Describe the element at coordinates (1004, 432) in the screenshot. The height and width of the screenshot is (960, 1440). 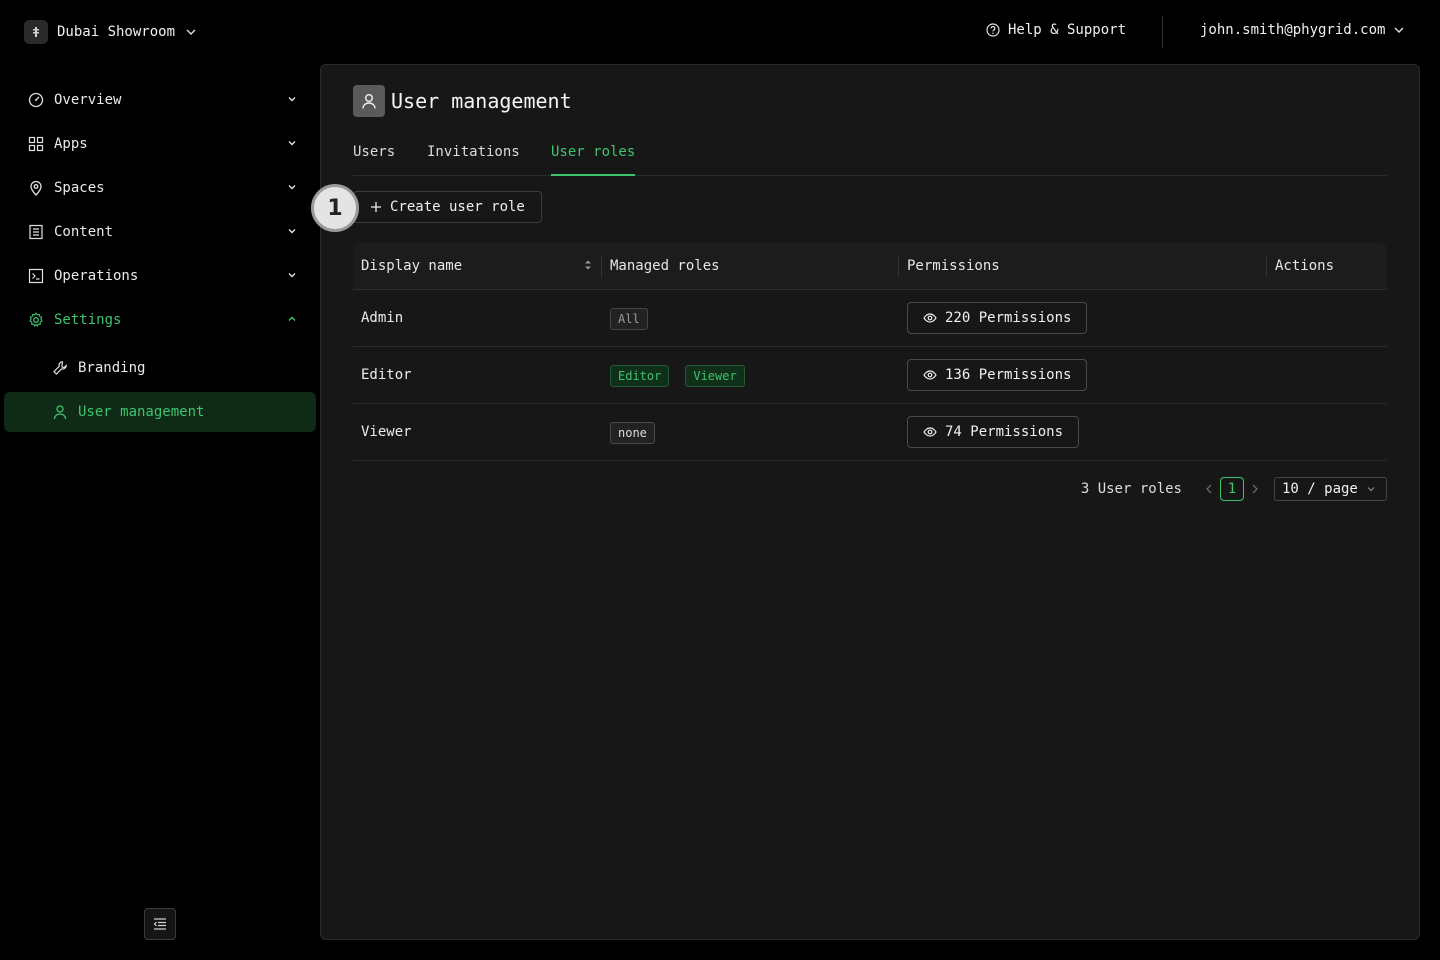
I see `permissions-count: 74 Permissions` at that location.